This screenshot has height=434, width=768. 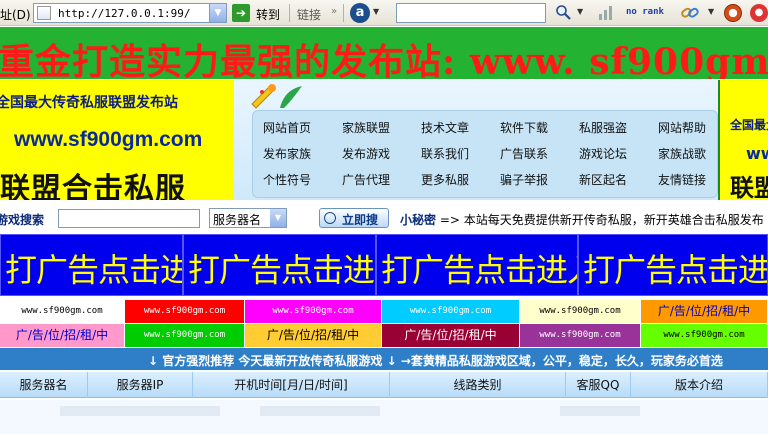 What do you see at coordinates (93, 186) in the screenshot?
I see `left-ad-title: 联盟合击私服` at bounding box center [93, 186].